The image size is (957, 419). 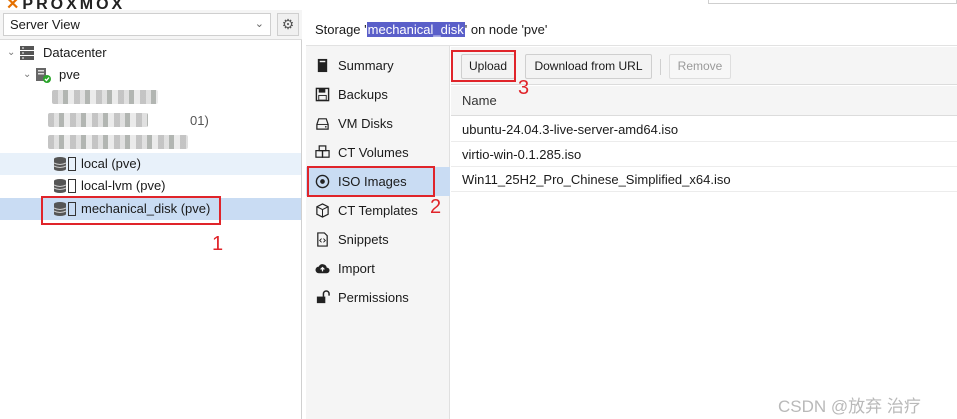 I want to click on remove-button: Remove, so click(x=700, y=66).